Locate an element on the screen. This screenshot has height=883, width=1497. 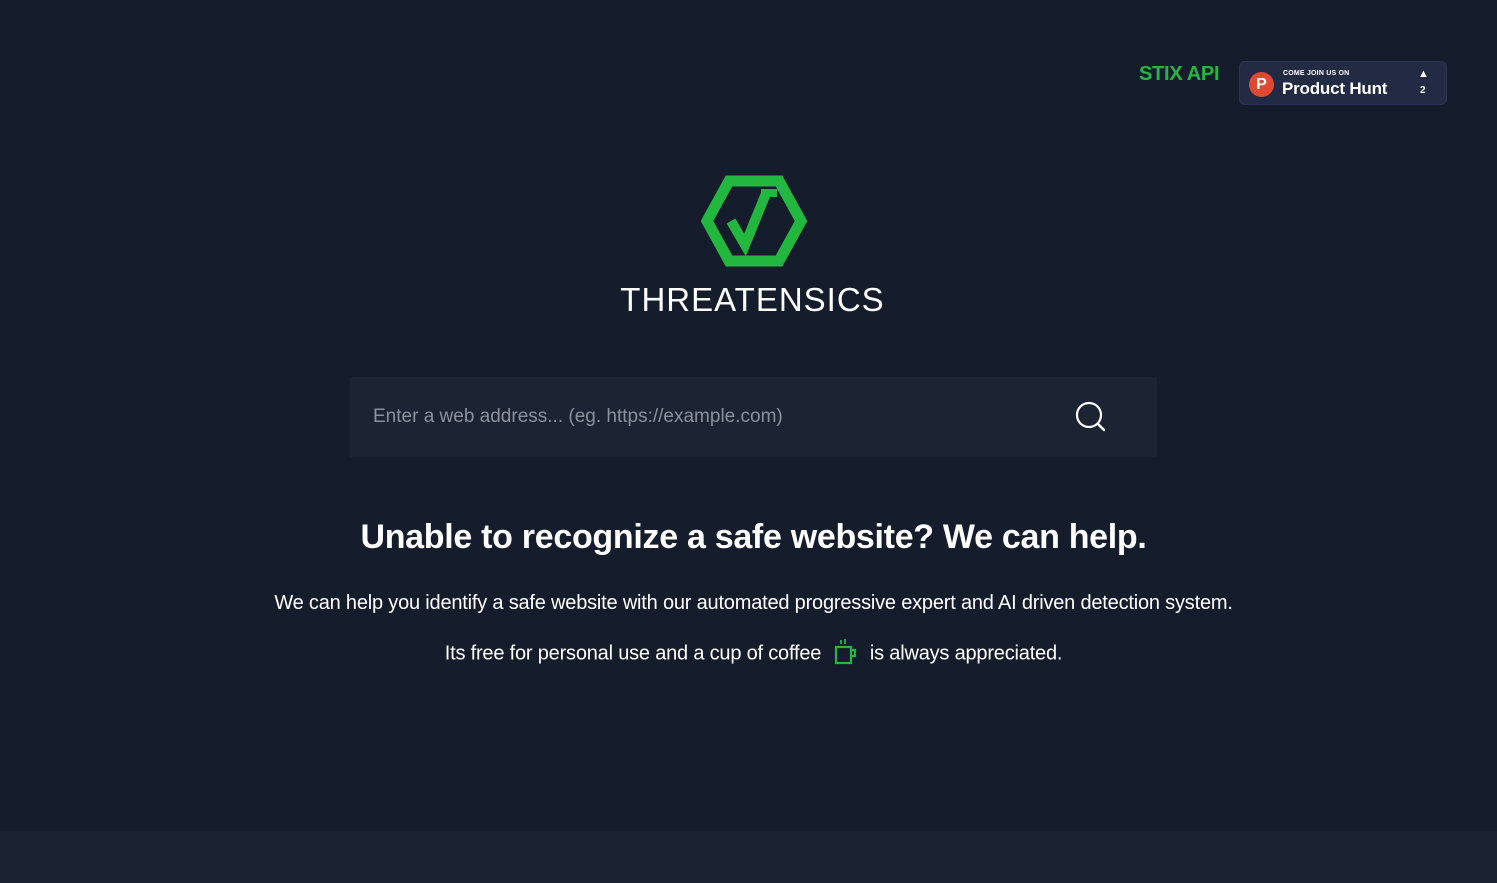
search-bar is located at coordinates (753, 417).